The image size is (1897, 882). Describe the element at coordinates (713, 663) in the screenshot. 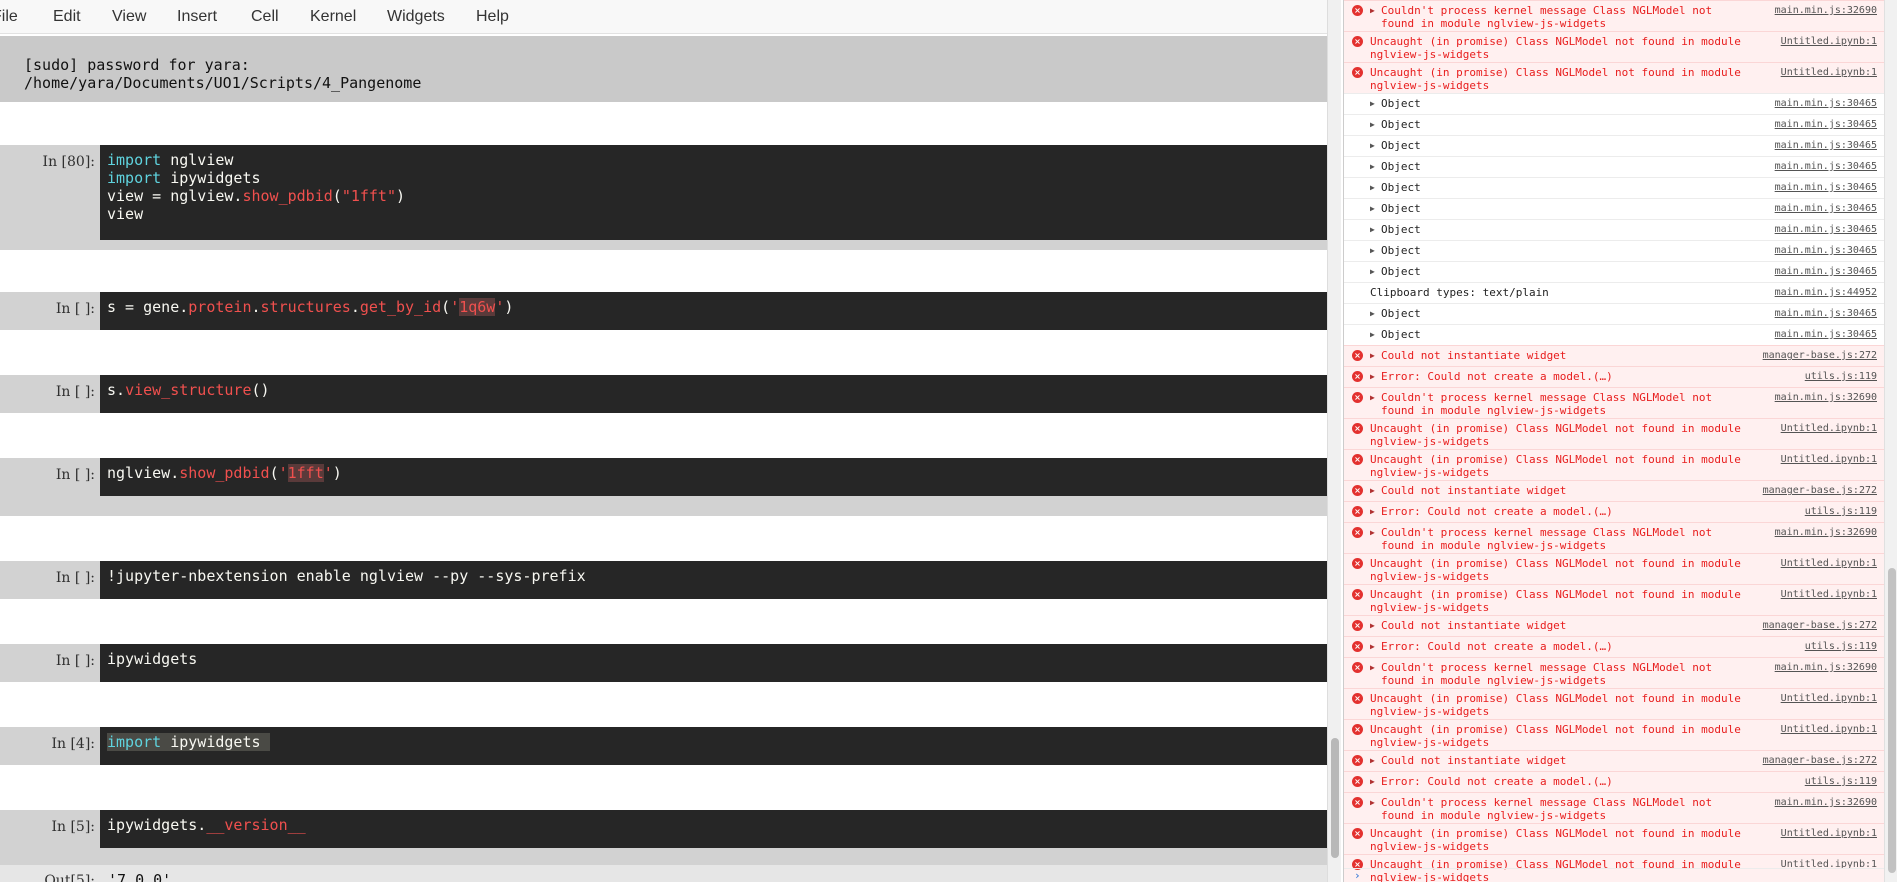

I see `code-editor: ipywidgets` at that location.